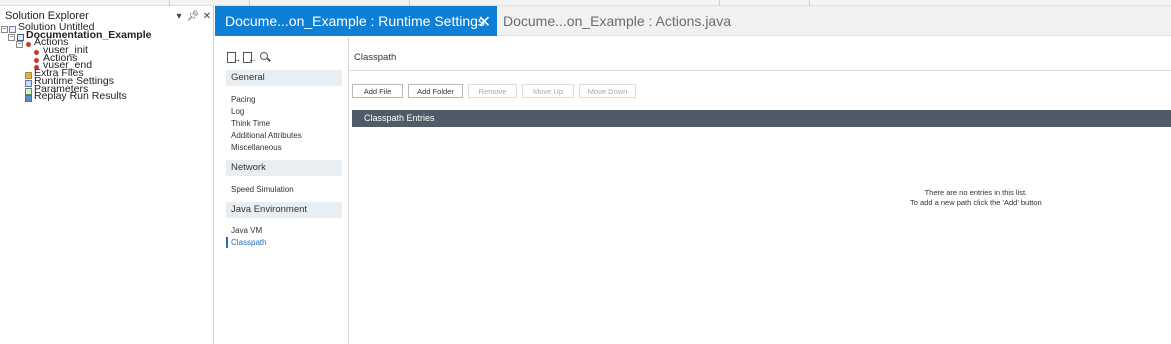 This screenshot has width=1171, height=344. What do you see at coordinates (976, 192) in the screenshot?
I see `empty-message-line: There are no entries in this list.` at bounding box center [976, 192].